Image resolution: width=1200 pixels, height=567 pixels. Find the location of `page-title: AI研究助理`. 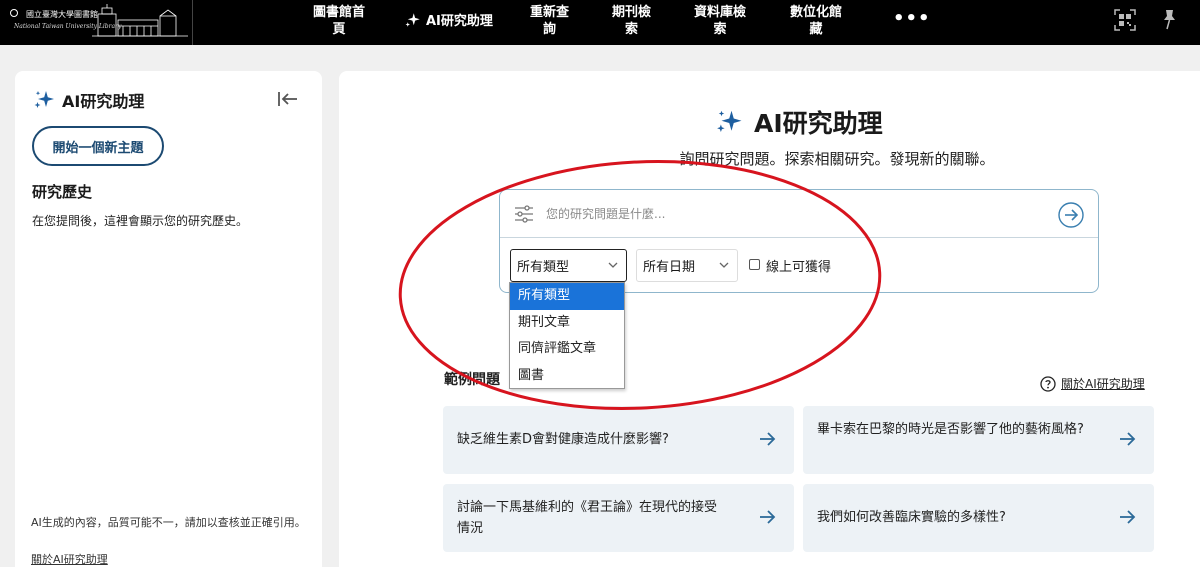

page-title: AI研究助理 is located at coordinates (798, 122).